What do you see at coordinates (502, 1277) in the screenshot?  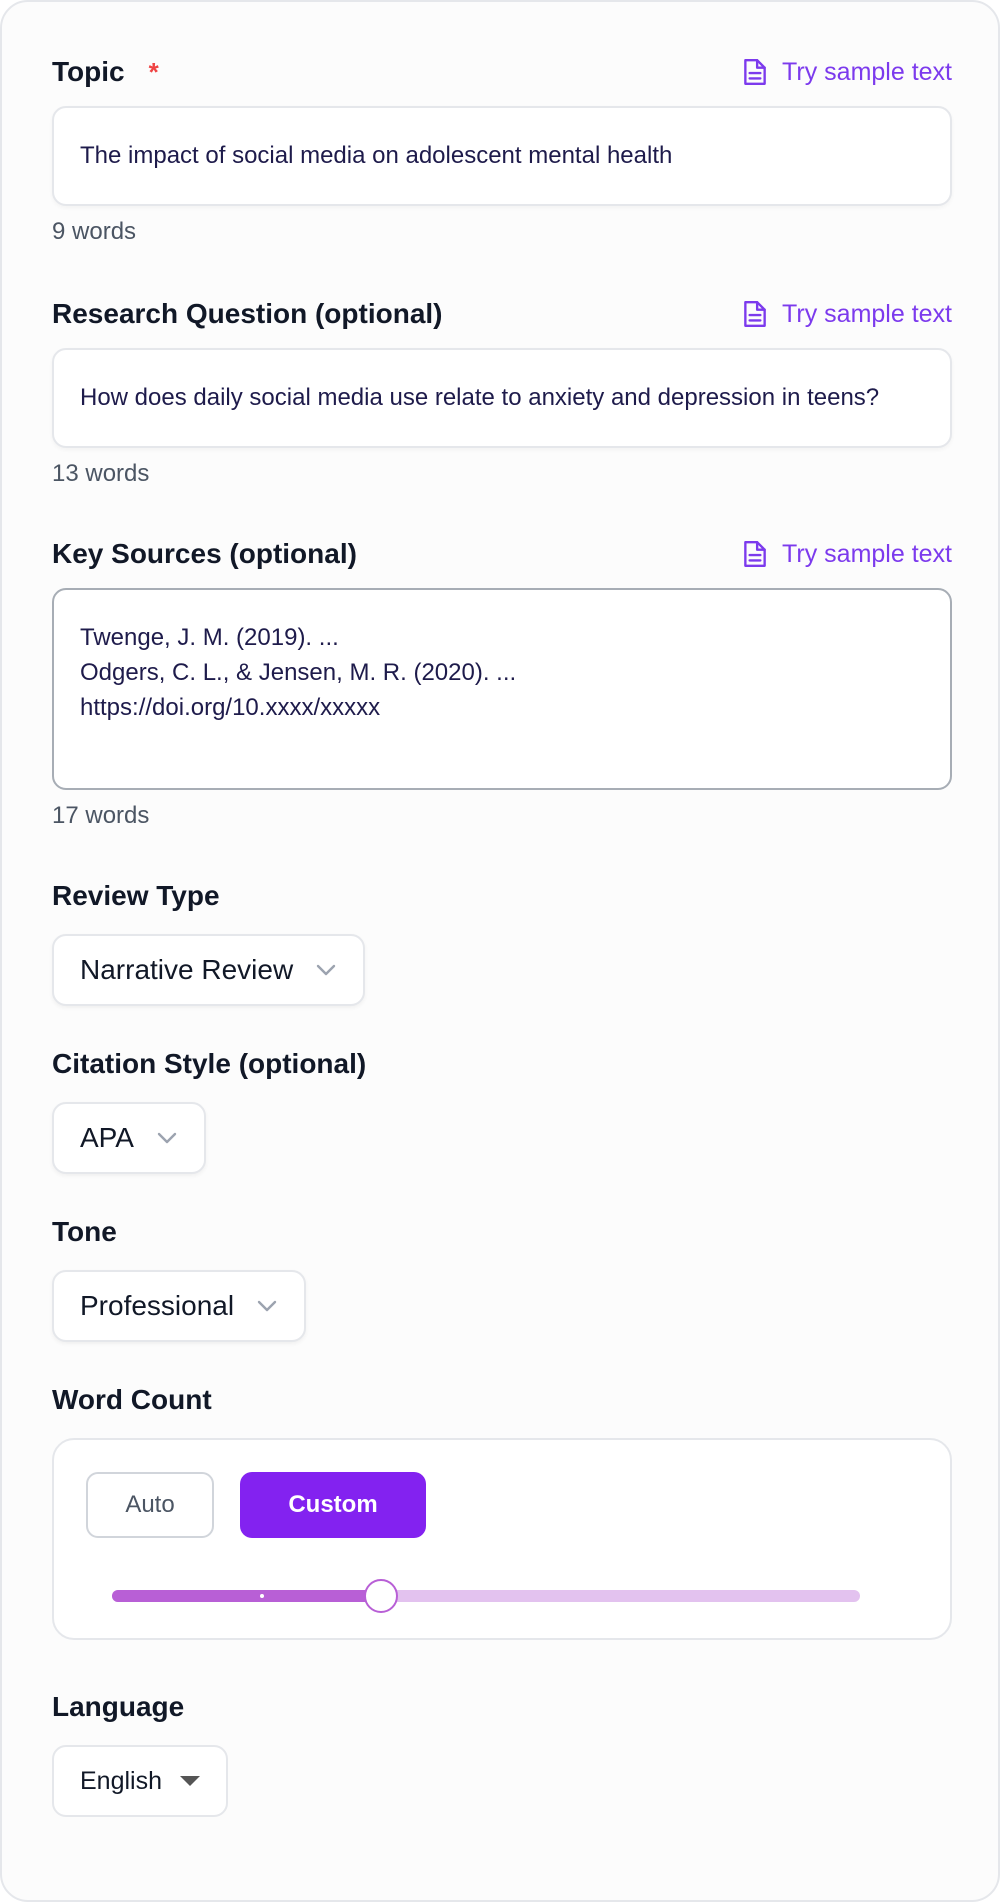 I see `tone-field: Tone Professional` at bounding box center [502, 1277].